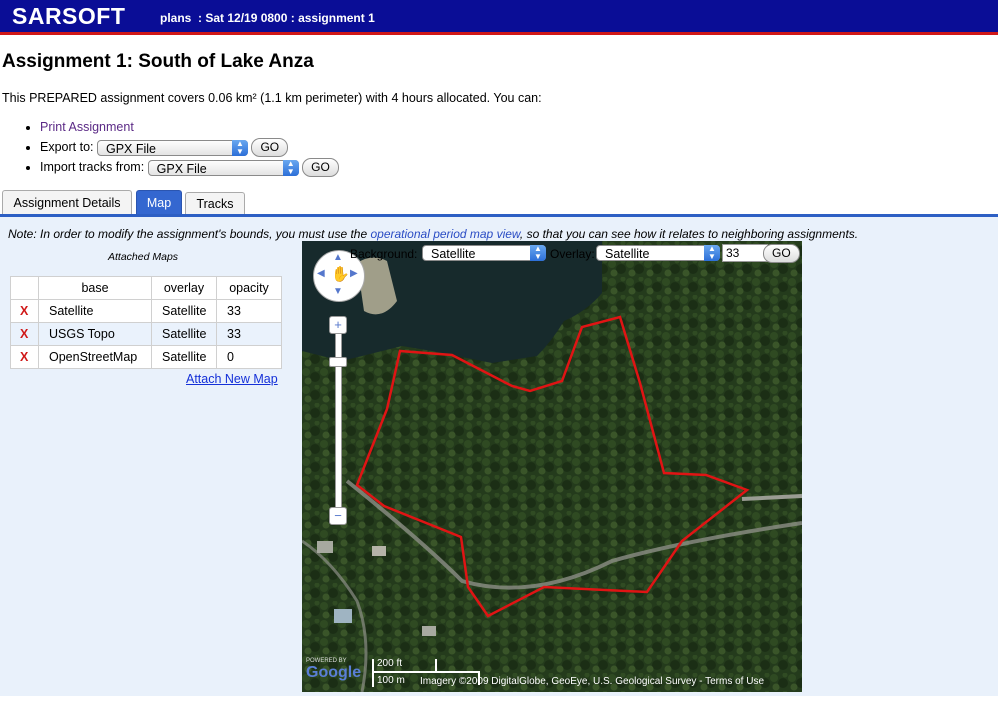 The image size is (998, 716). I want to click on export-format-value: GPX File, so click(130, 148).